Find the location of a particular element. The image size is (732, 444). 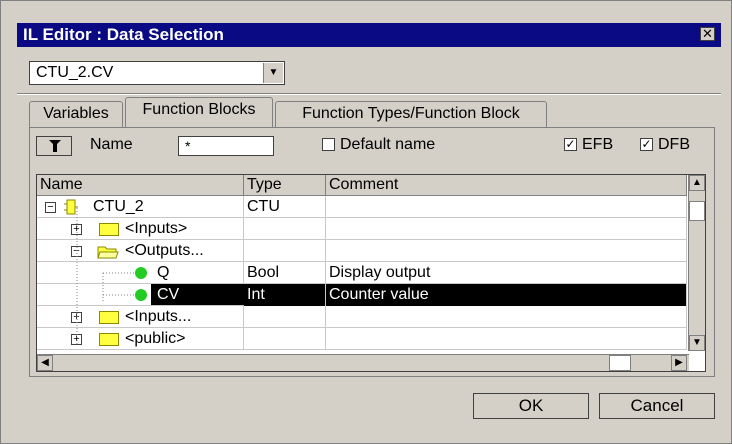

name-cell: Q is located at coordinates (140, 273).